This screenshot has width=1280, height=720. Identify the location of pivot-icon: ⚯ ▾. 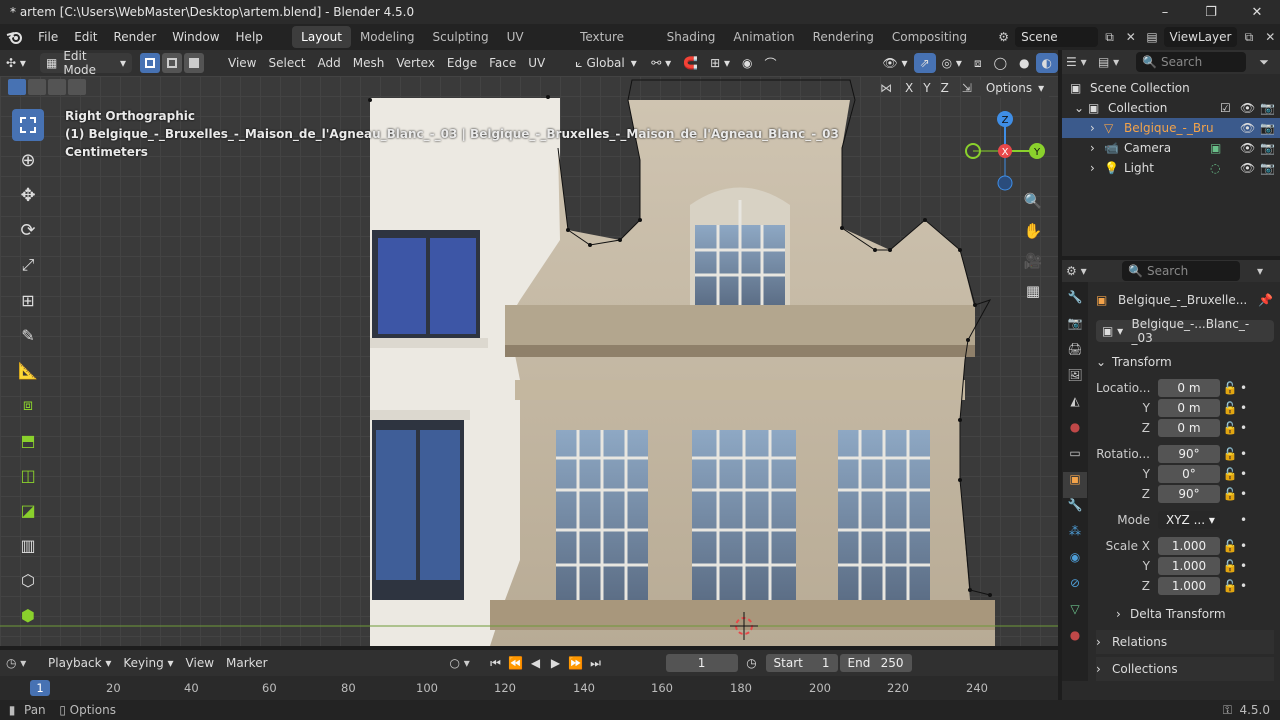
(661, 63).